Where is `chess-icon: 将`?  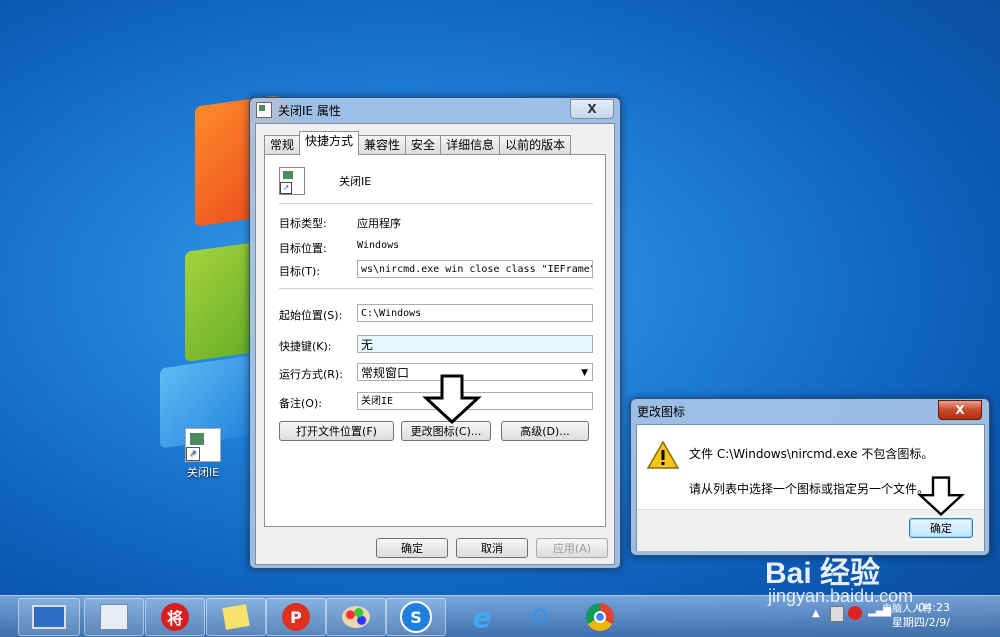
chess-icon: 将 is located at coordinates (175, 617).